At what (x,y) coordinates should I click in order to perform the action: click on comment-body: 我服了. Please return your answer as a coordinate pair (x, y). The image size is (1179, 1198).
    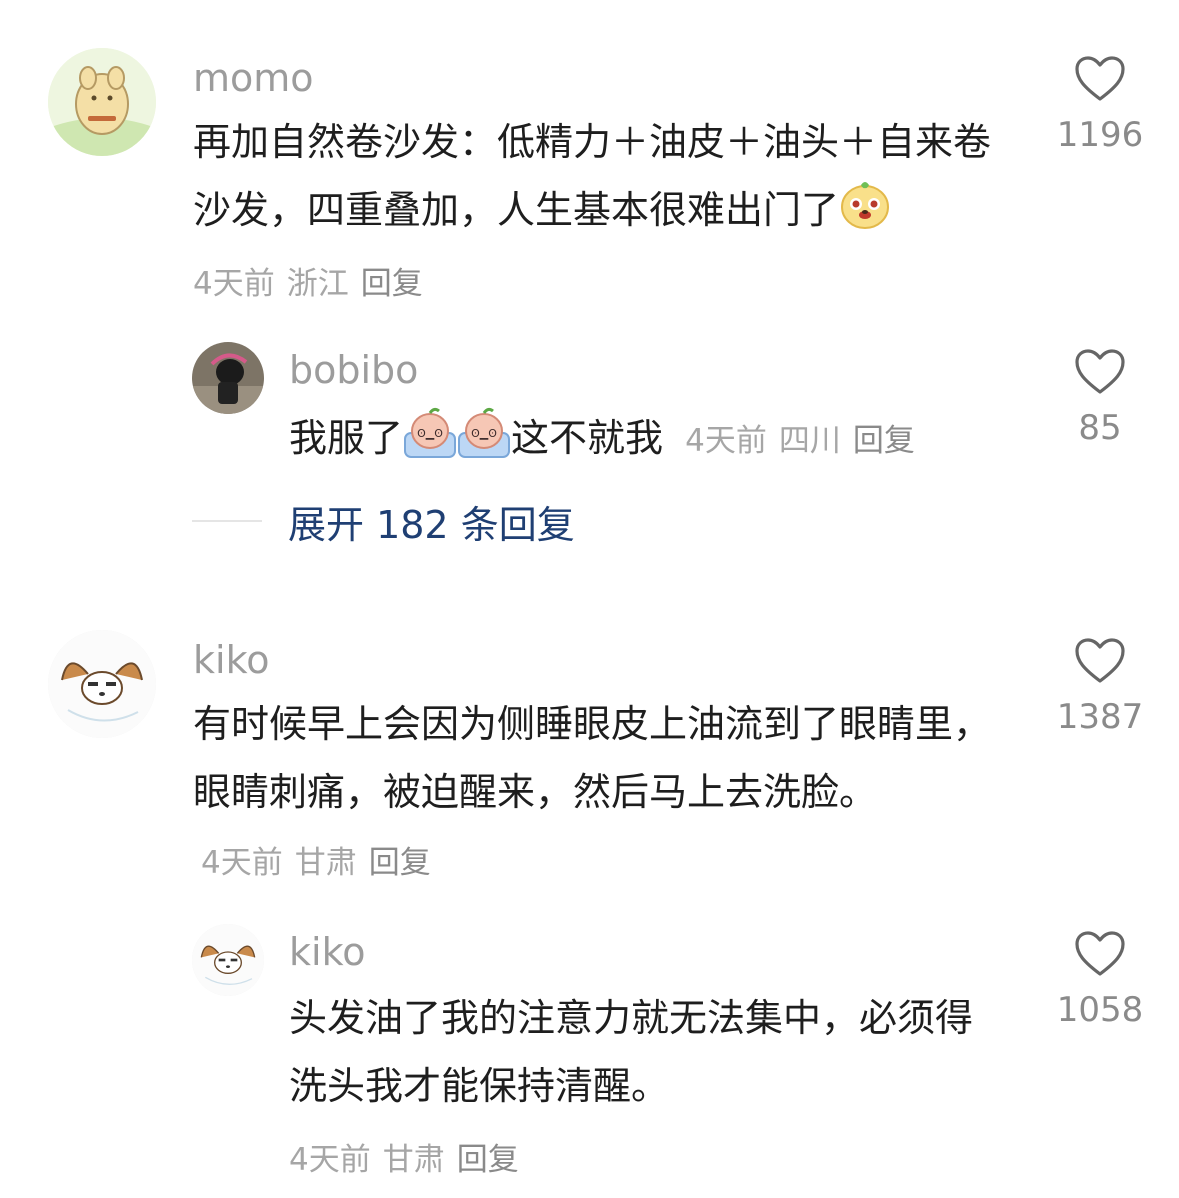
    Looking at the image, I should click on (346, 438).